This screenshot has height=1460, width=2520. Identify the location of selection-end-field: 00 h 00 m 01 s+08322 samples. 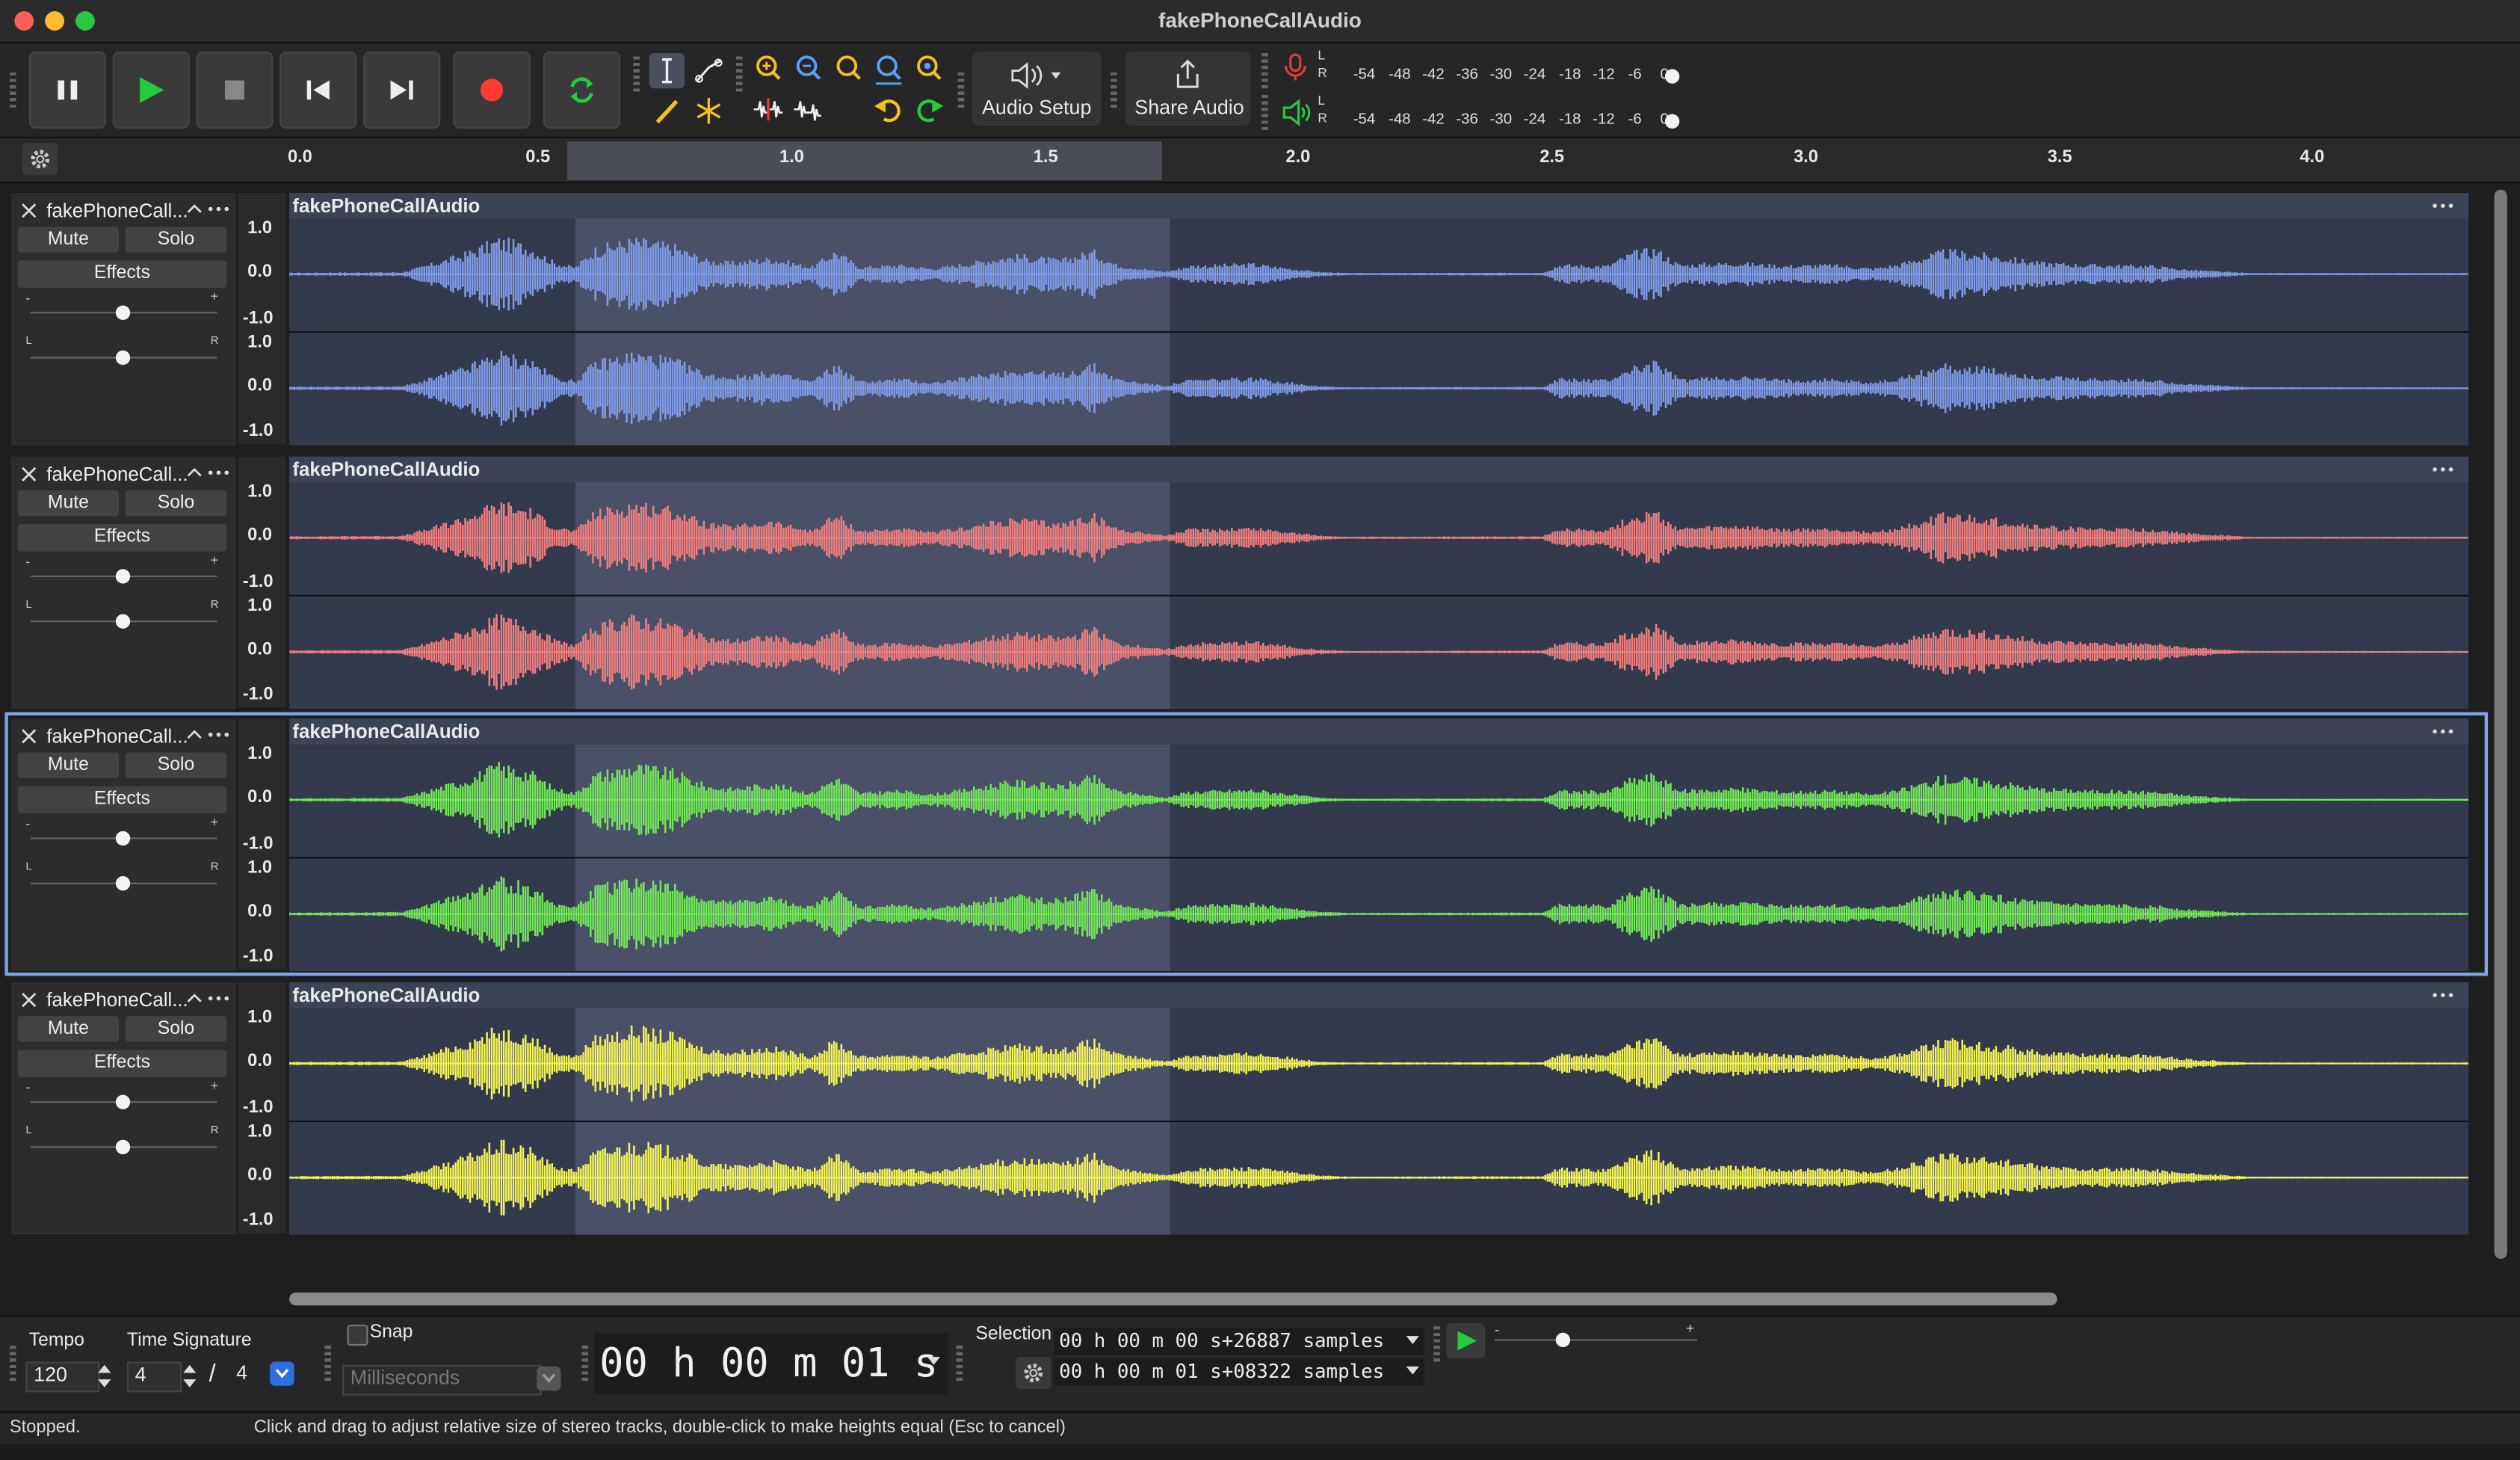
(1239, 1372).